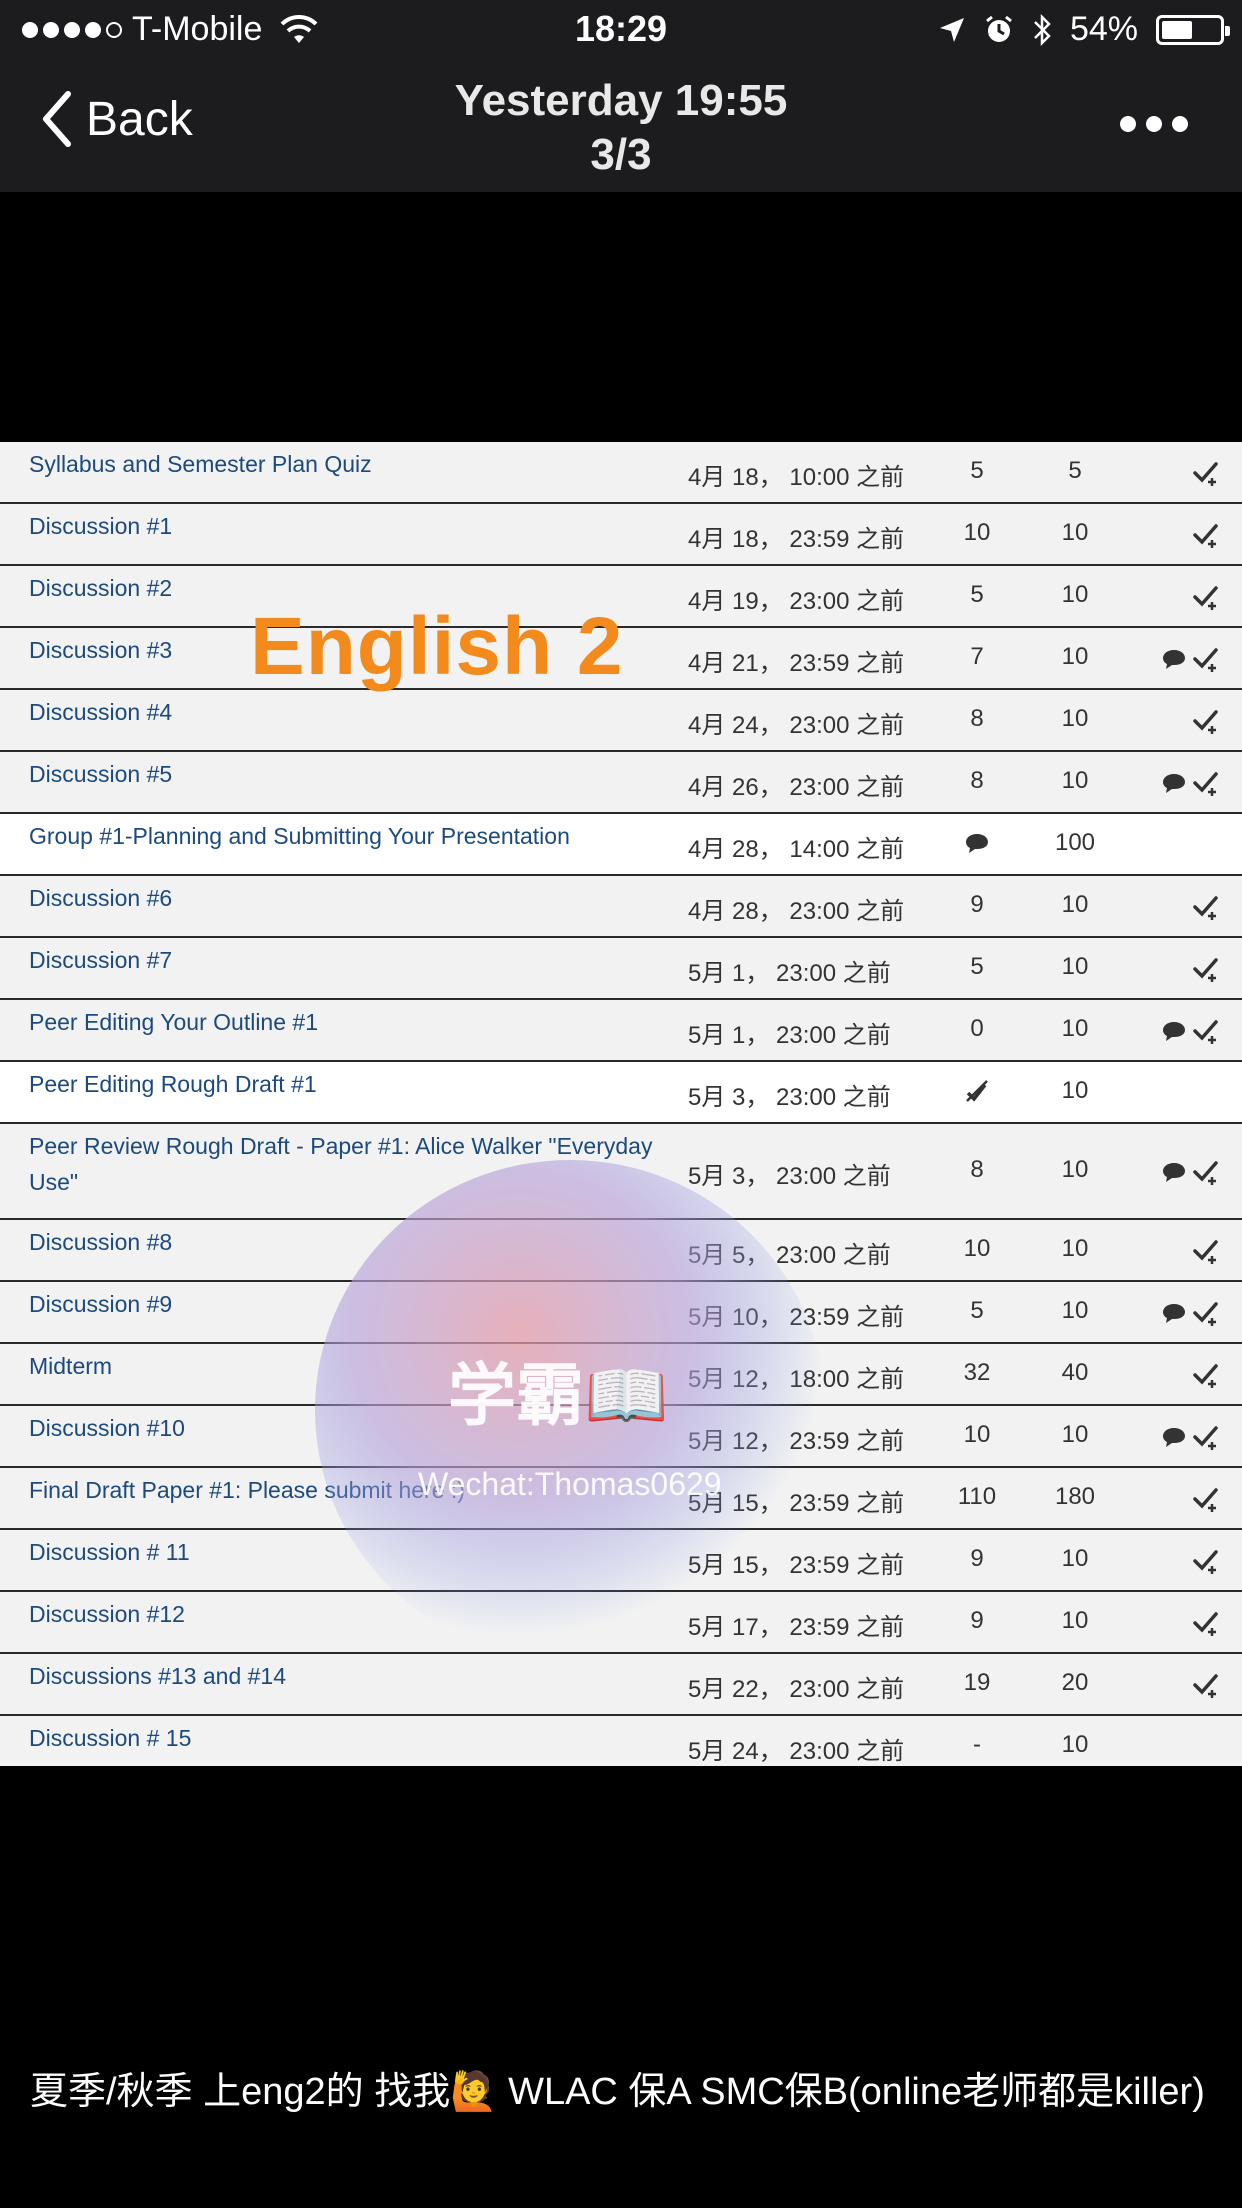  Describe the element at coordinates (1075, 470) in the screenshot. I see `points-possible: 5` at that location.